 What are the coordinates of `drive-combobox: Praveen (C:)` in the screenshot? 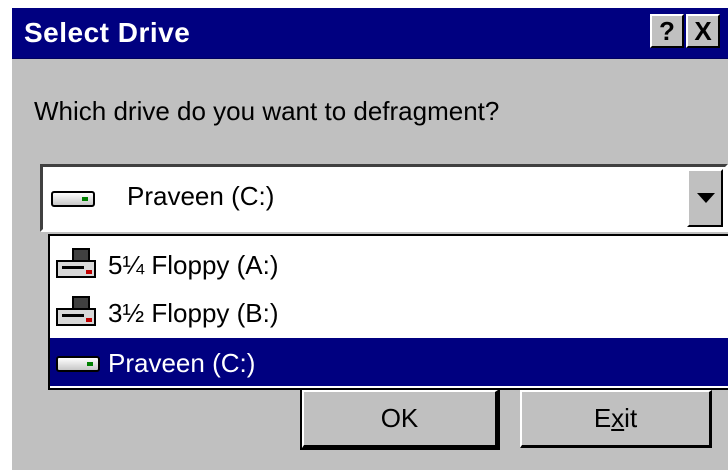 It's located at (384, 198).